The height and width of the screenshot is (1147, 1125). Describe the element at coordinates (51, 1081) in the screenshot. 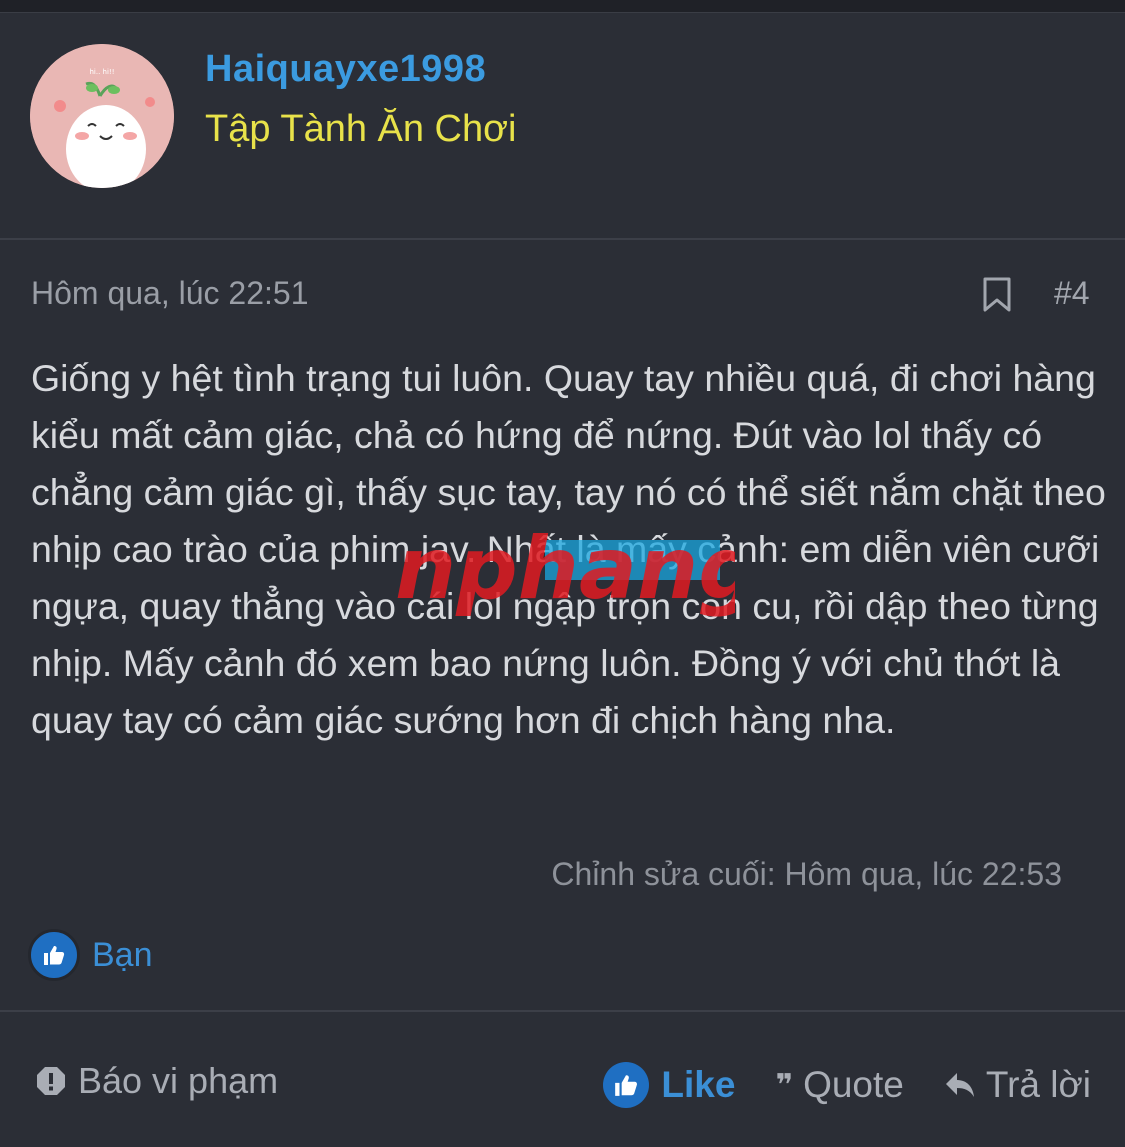

I see `alert-icon` at that location.